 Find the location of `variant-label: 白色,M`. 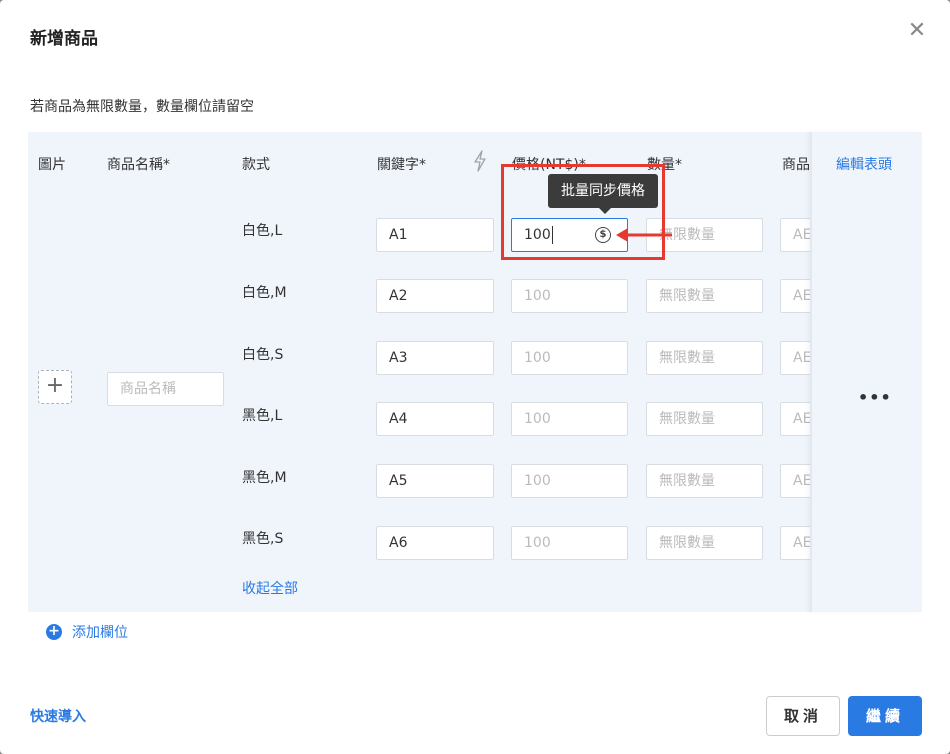

variant-label: 白色,M is located at coordinates (264, 293).